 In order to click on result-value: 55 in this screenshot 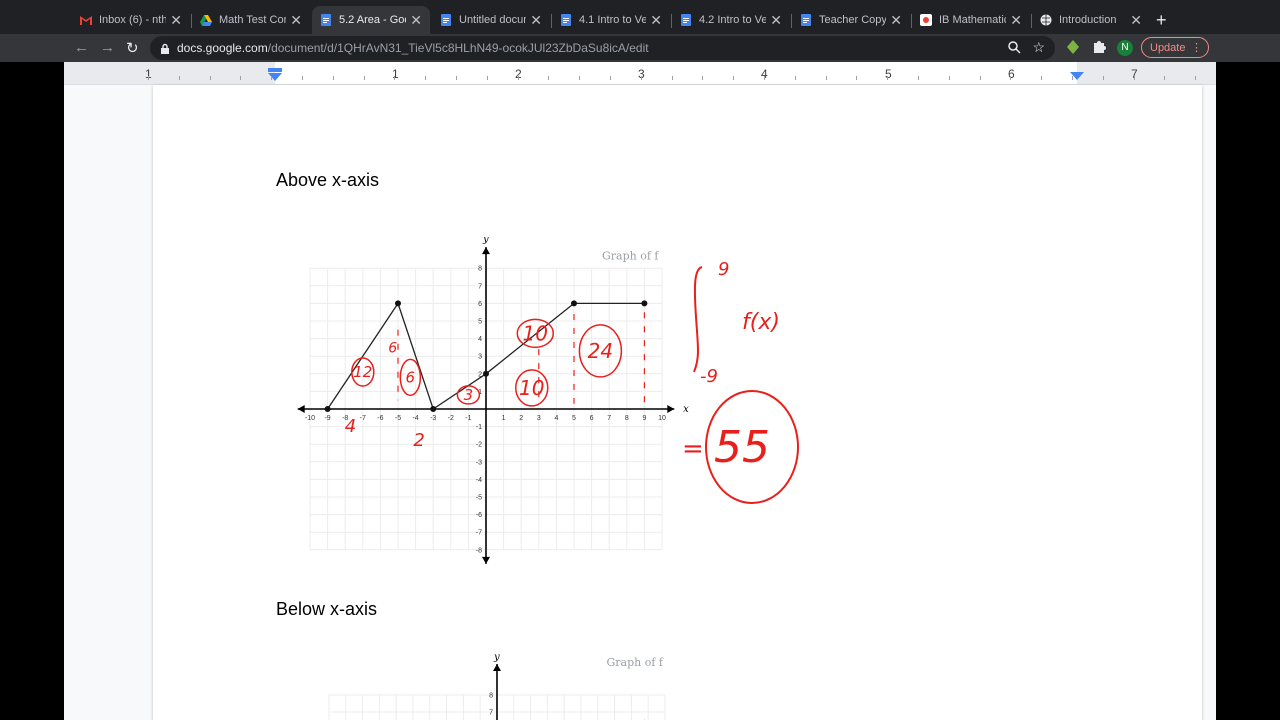, I will do `click(742, 447)`.